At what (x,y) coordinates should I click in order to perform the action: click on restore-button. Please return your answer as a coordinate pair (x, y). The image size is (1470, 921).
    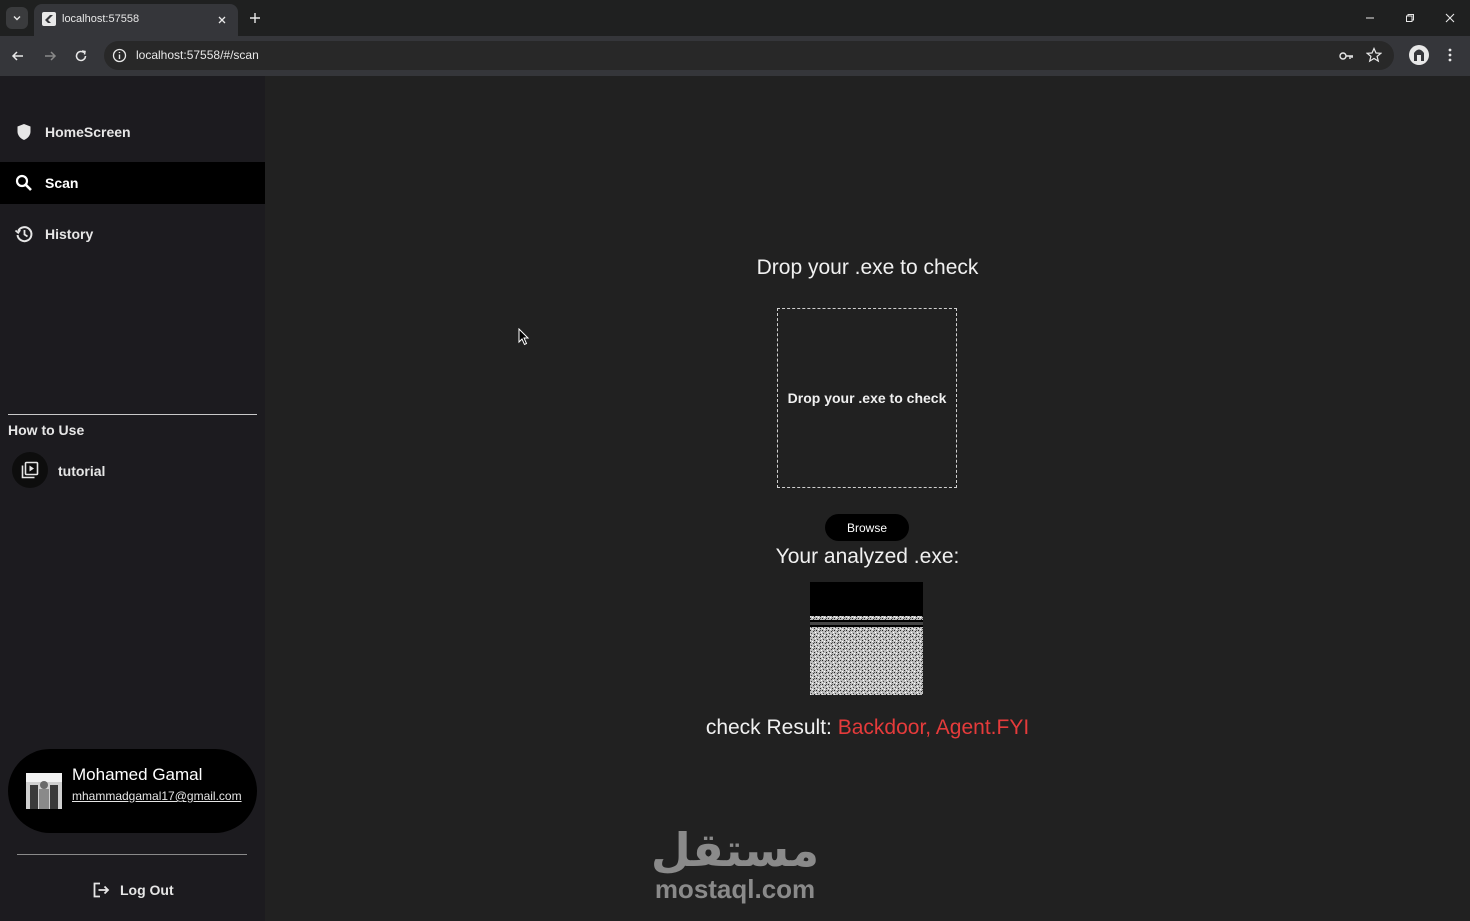
    Looking at the image, I should click on (1410, 18).